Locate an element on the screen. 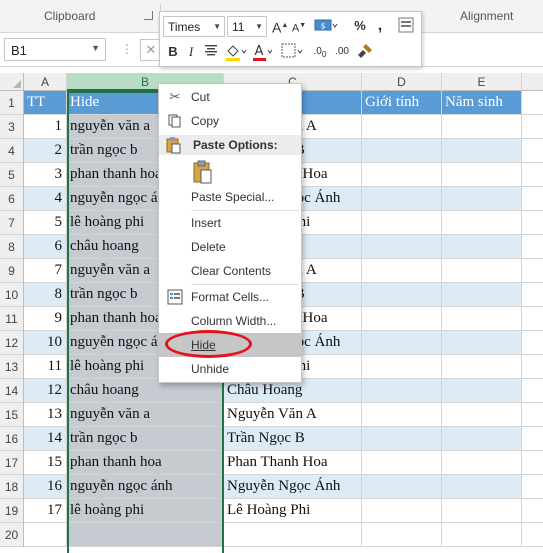 The width and height of the screenshot is (543, 553). grow-font-icon: A▲ is located at coordinates (280, 26).